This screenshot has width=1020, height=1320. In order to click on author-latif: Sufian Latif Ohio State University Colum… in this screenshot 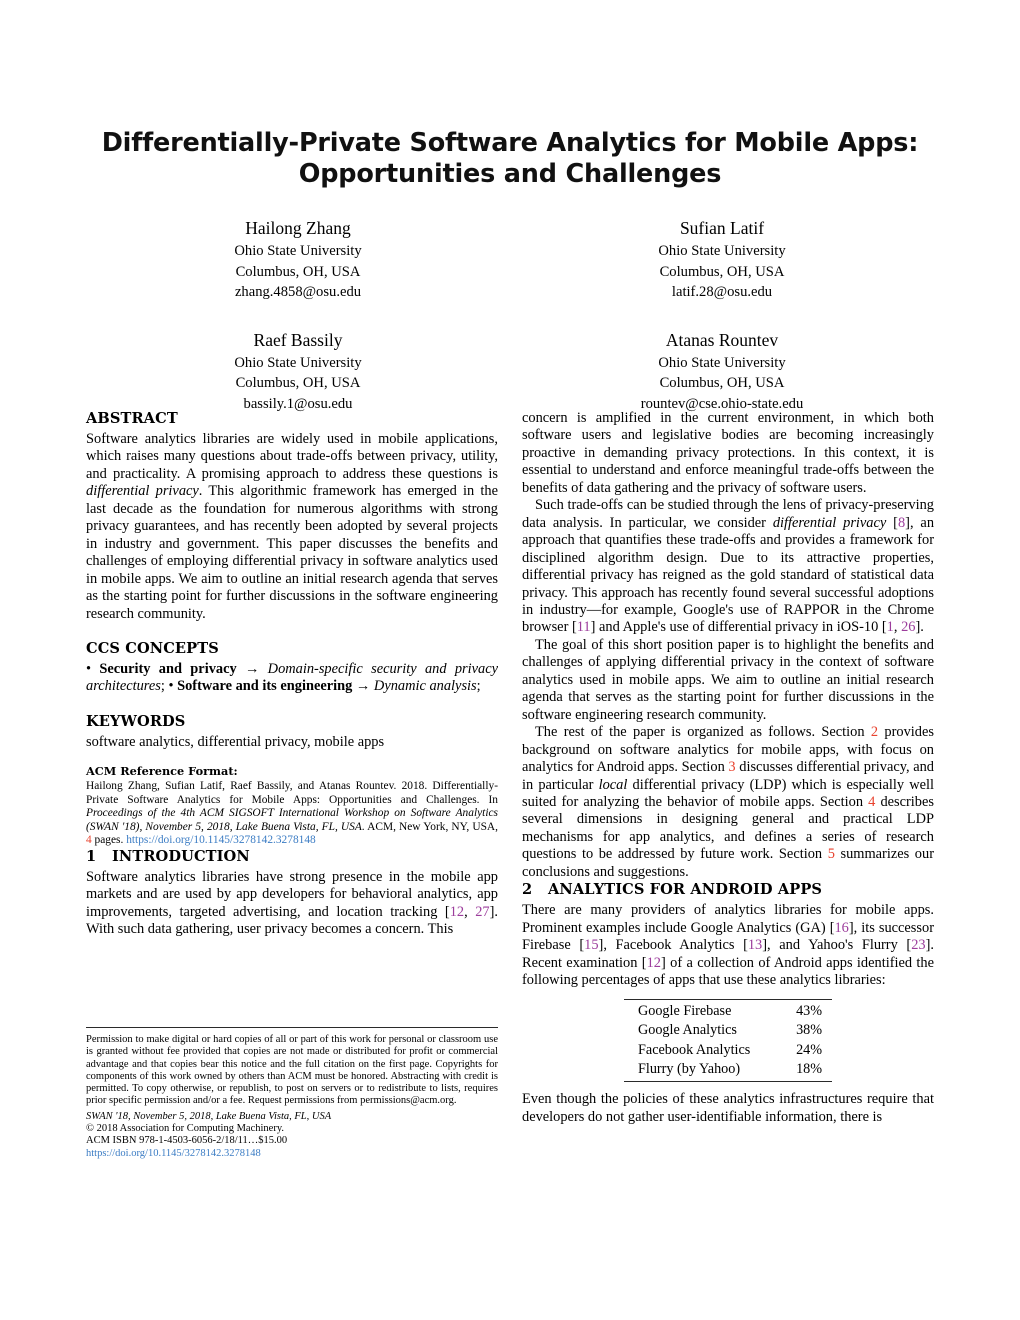, I will do `click(722, 259)`.